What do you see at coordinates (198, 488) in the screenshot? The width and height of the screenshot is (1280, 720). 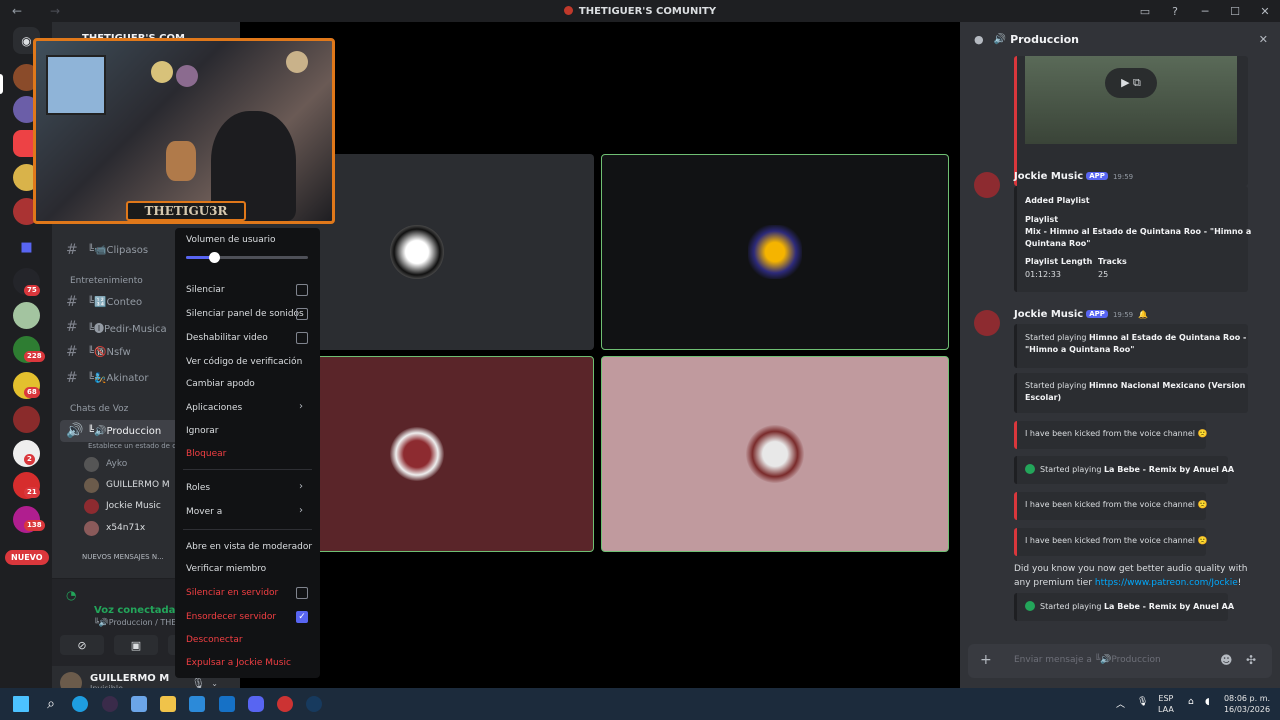 I see `menu-roles: Roles` at bounding box center [198, 488].